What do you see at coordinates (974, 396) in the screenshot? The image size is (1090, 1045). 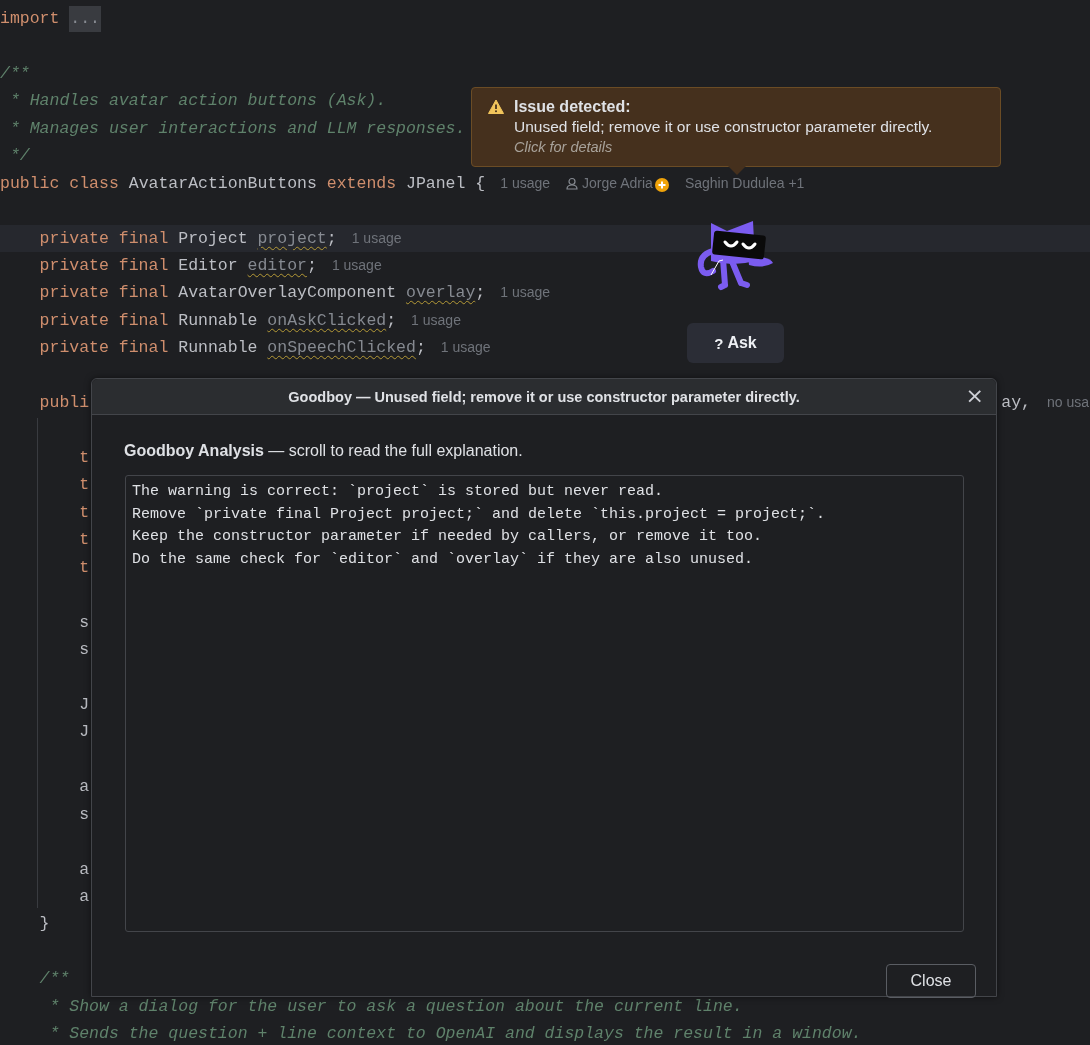 I see `close-button: ×` at bounding box center [974, 396].